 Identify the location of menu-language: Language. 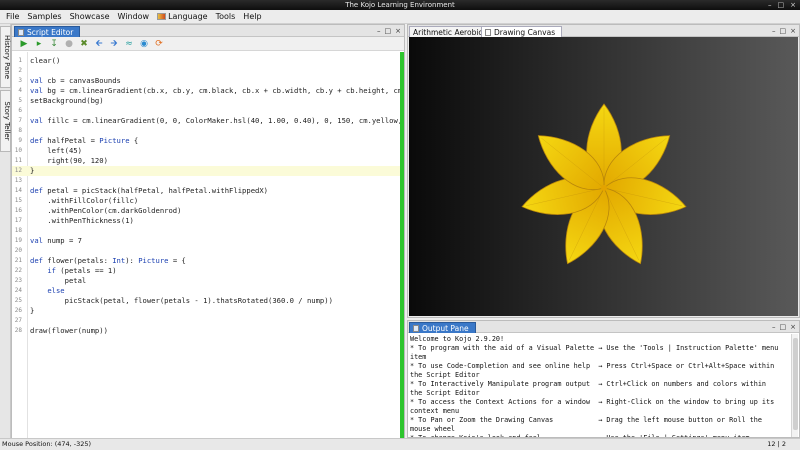
(182, 17).